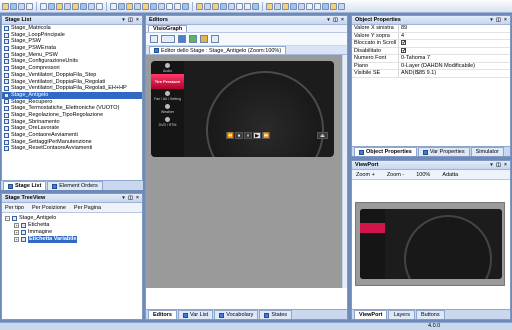 The image size is (512, 330). Describe the element at coordinates (450, 175) in the screenshot. I see `fit-button: Adatta` at that location.